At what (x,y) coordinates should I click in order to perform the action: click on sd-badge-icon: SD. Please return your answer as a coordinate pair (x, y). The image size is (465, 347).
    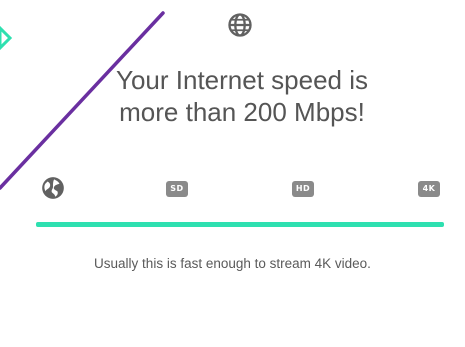
    Looking at the image, I should click on (177, 189).